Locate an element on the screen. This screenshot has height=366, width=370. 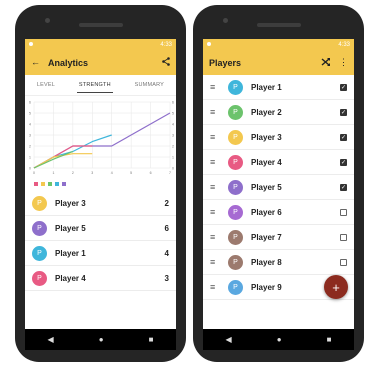
more-vert-icon: ⋮ is located at coordinates (343, 62).